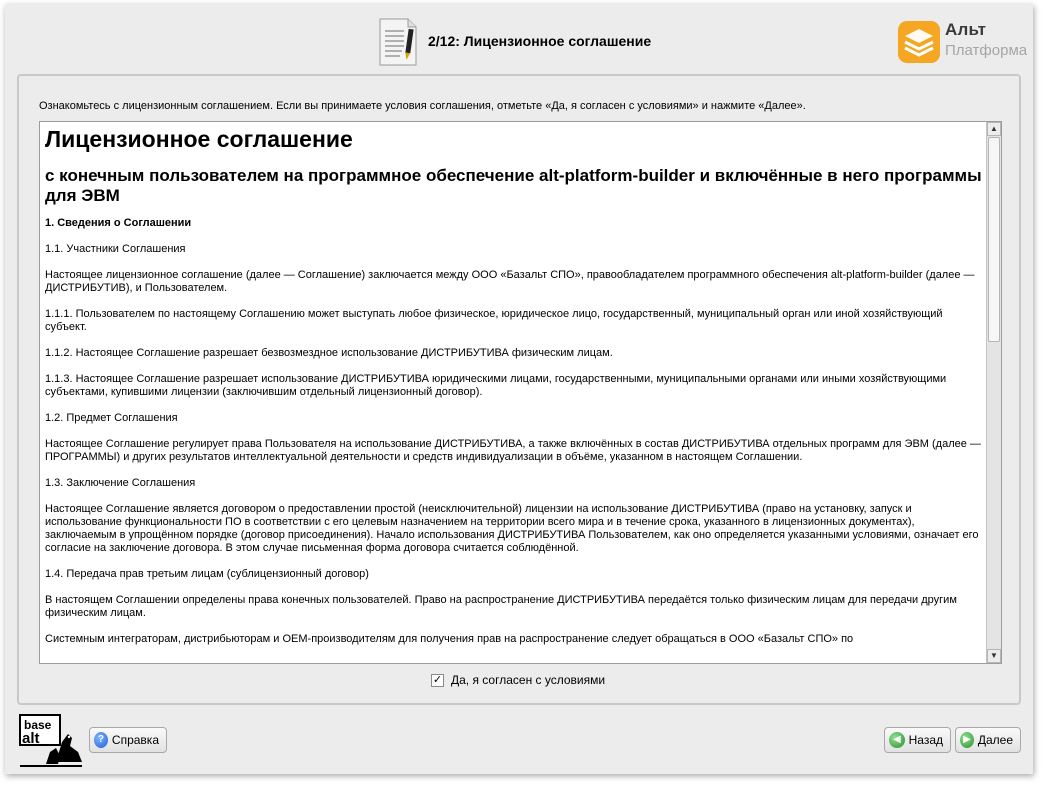 The width and height of the screenshot is (1044, 788). I want to click on help-button-label: Справка, so click(135, 740).